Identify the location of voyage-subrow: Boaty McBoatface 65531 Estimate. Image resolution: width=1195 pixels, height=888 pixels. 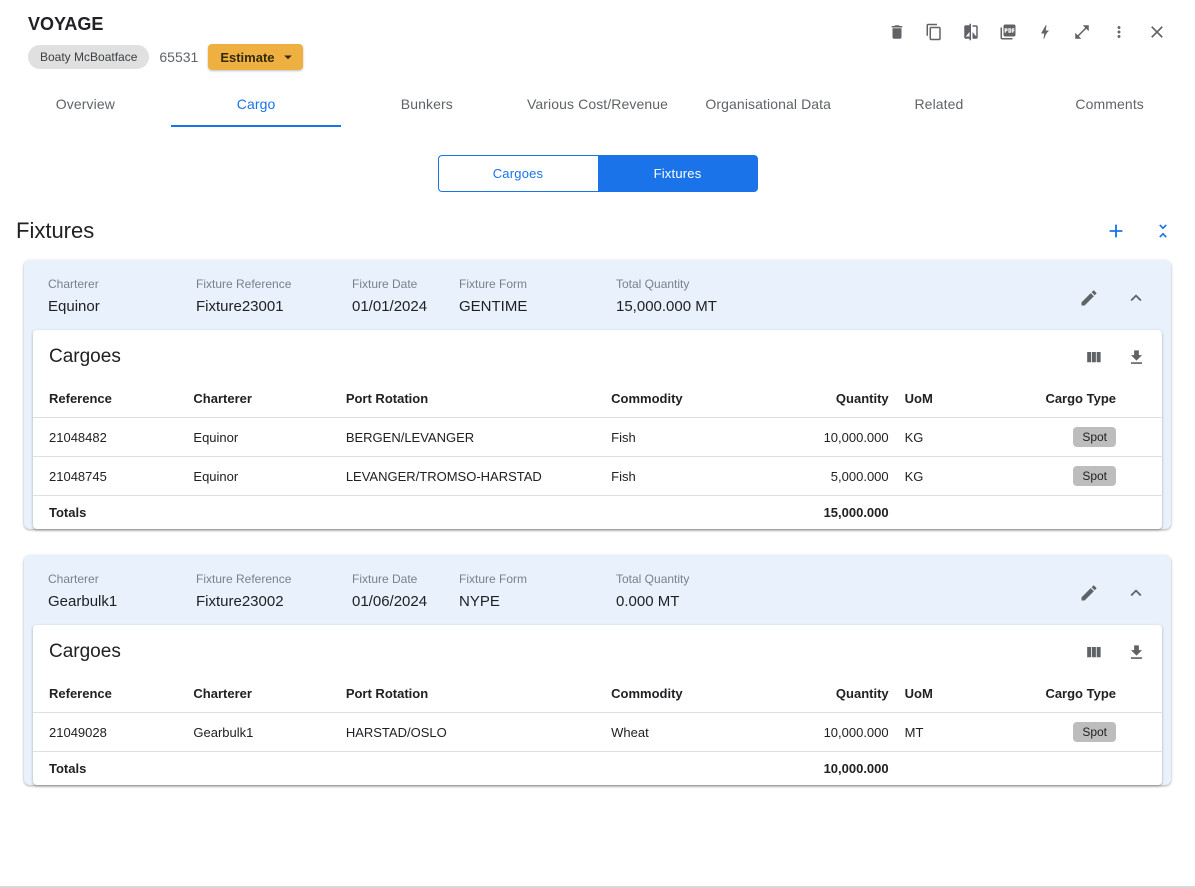
(165, 57).